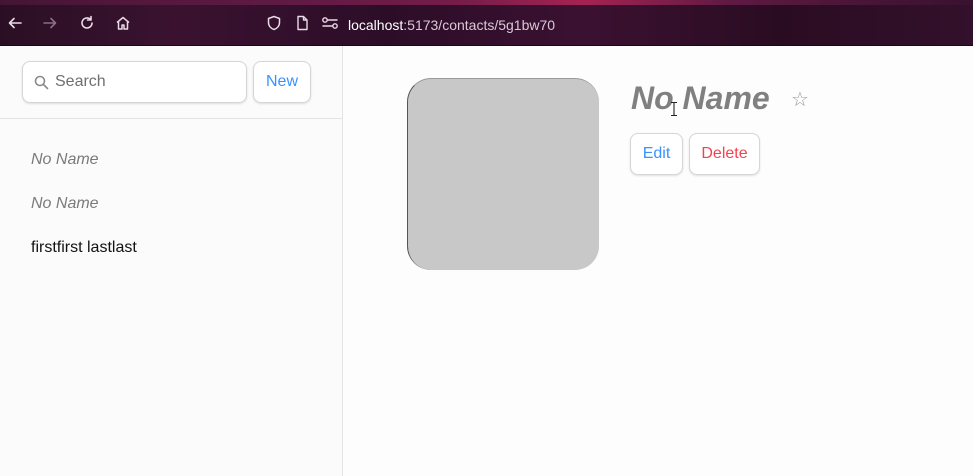 This screenshot has width=973, height=476. I want to click on url-path: :5173/contacts/5g1bw70, so click(479, 25).